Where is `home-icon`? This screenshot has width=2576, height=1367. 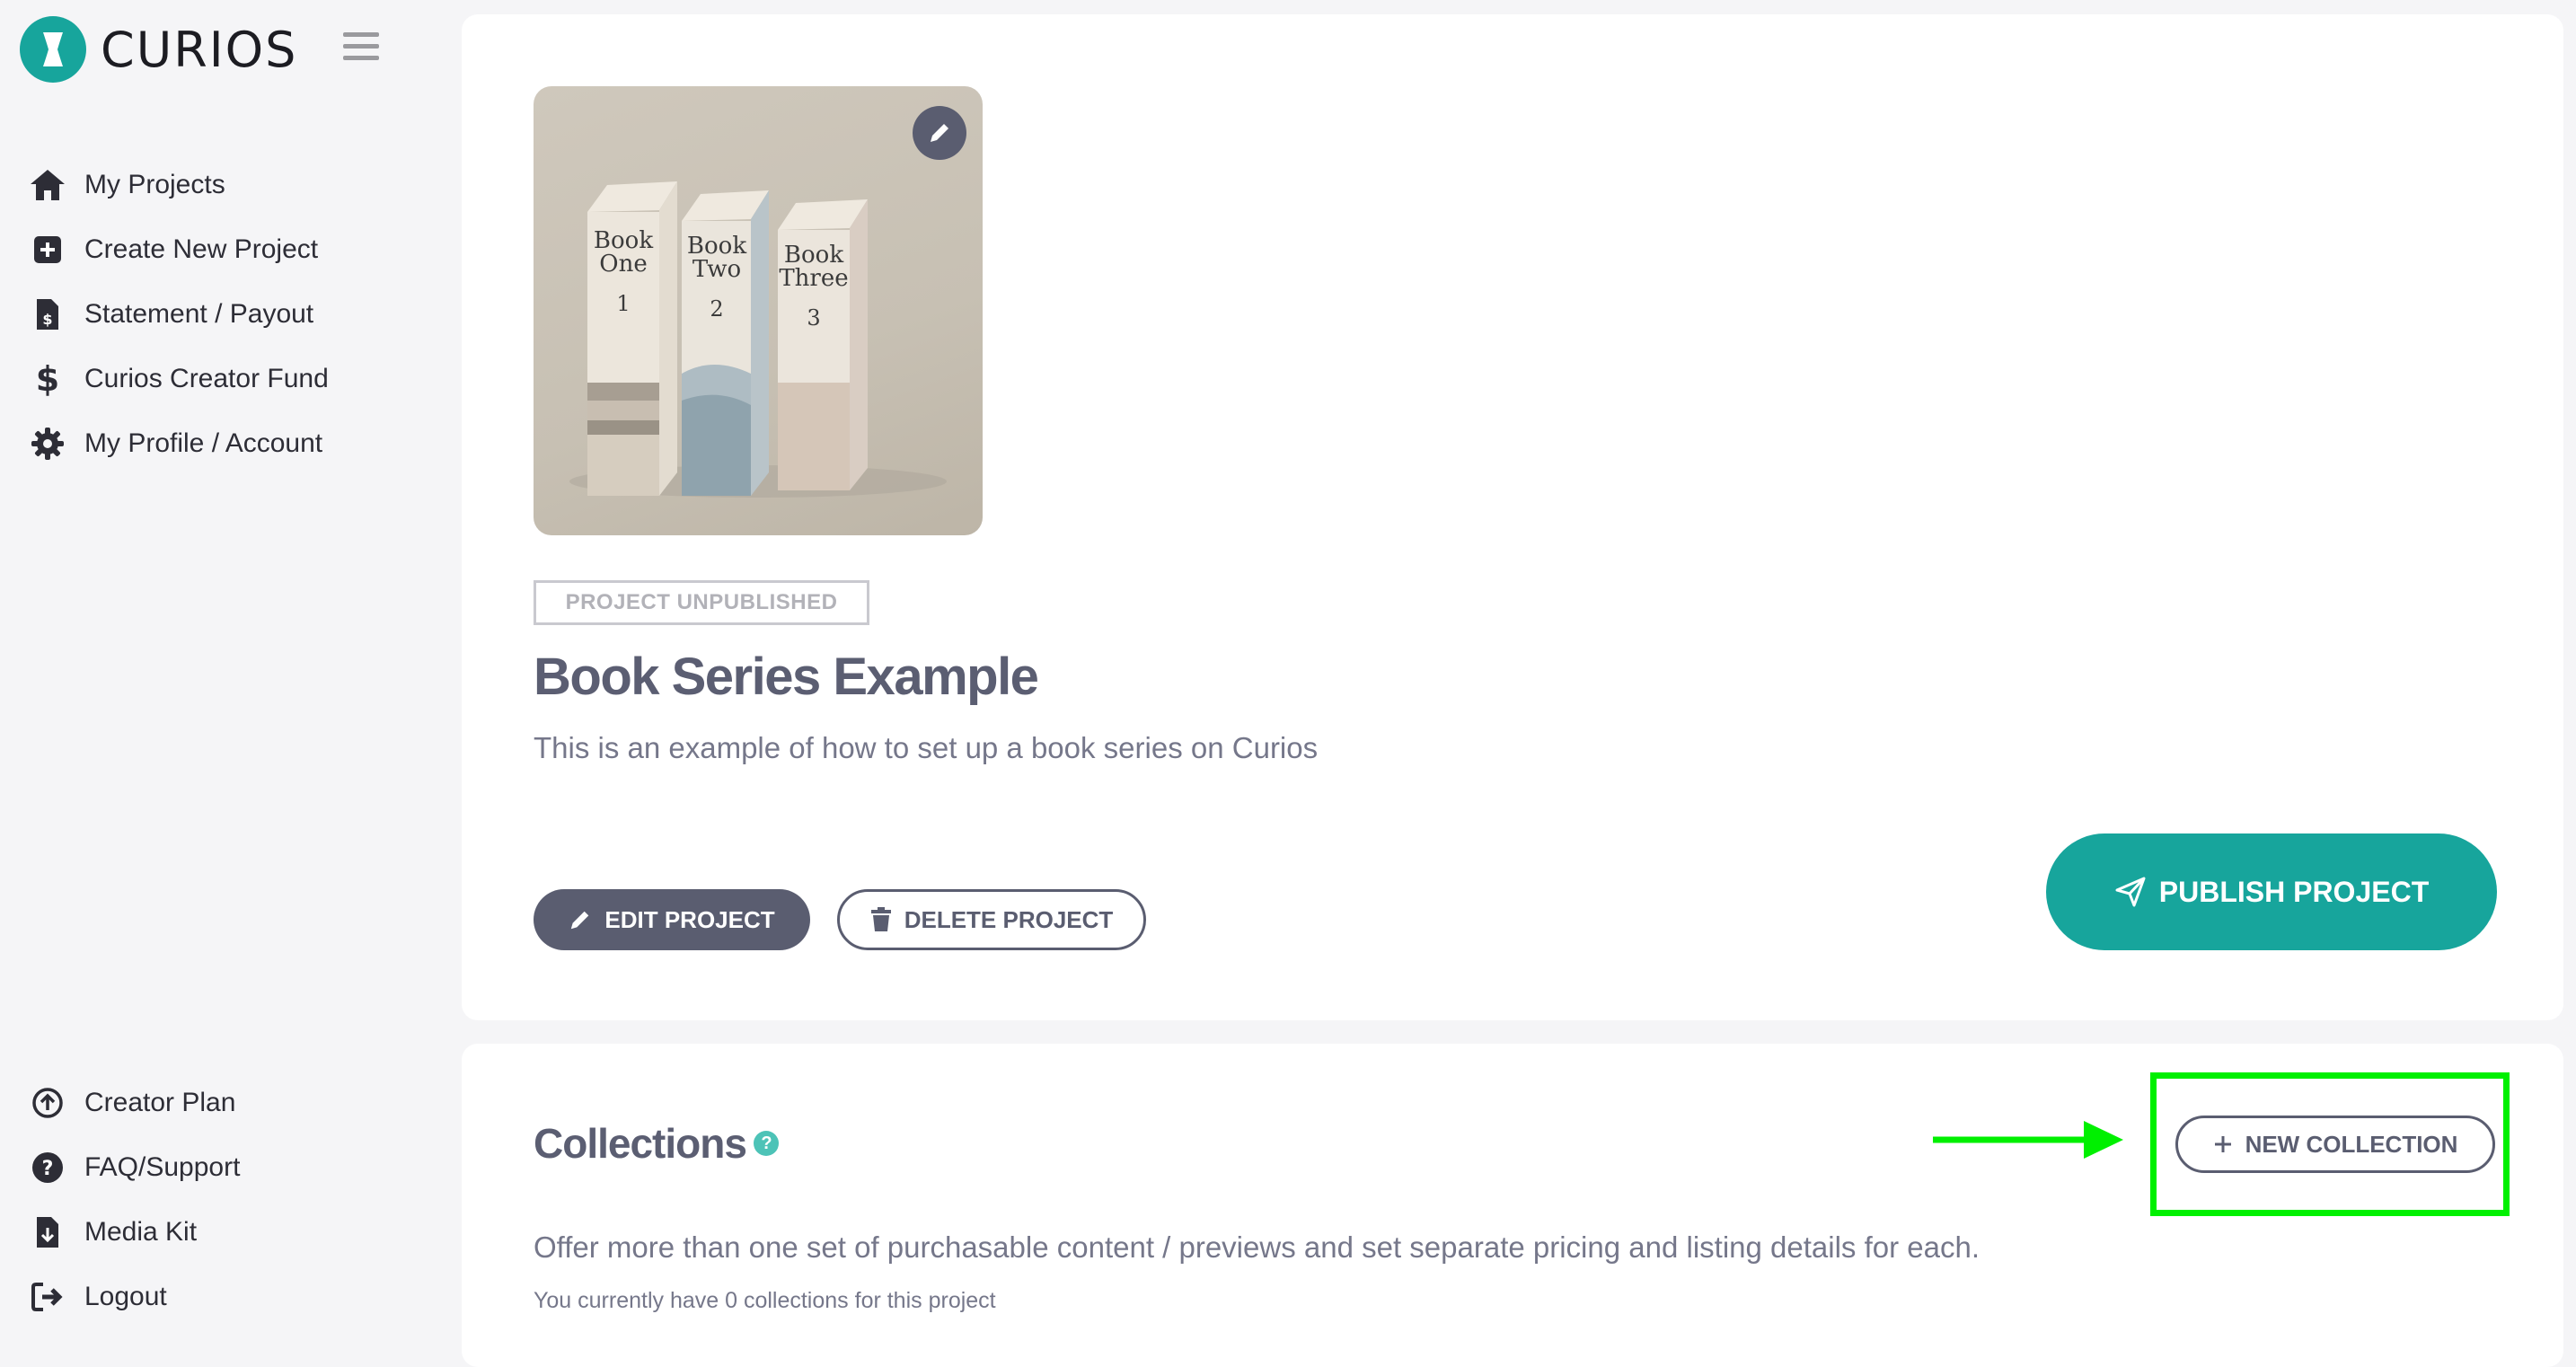 home-icon is located at coordinates (47, 185).